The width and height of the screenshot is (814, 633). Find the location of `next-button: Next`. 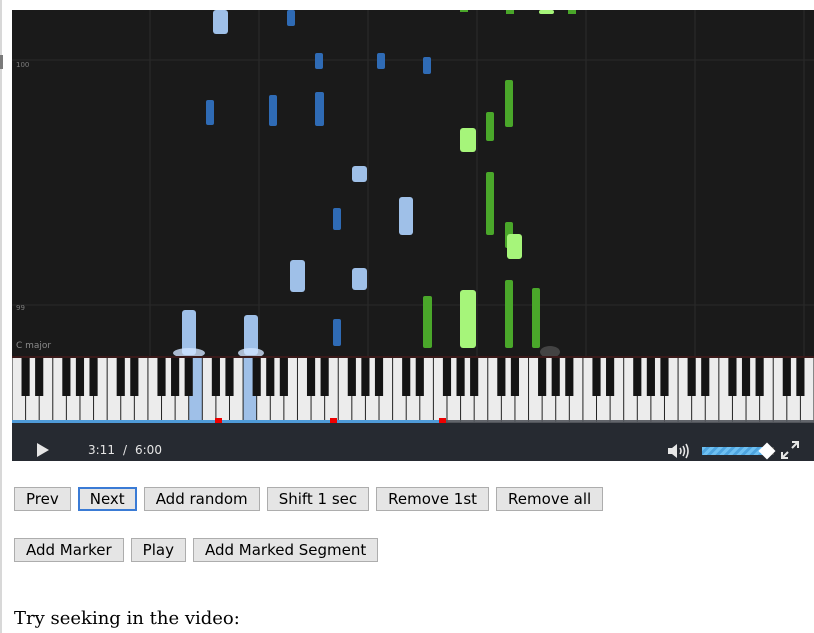

next-button: Next is located at coordinates (107, 499).